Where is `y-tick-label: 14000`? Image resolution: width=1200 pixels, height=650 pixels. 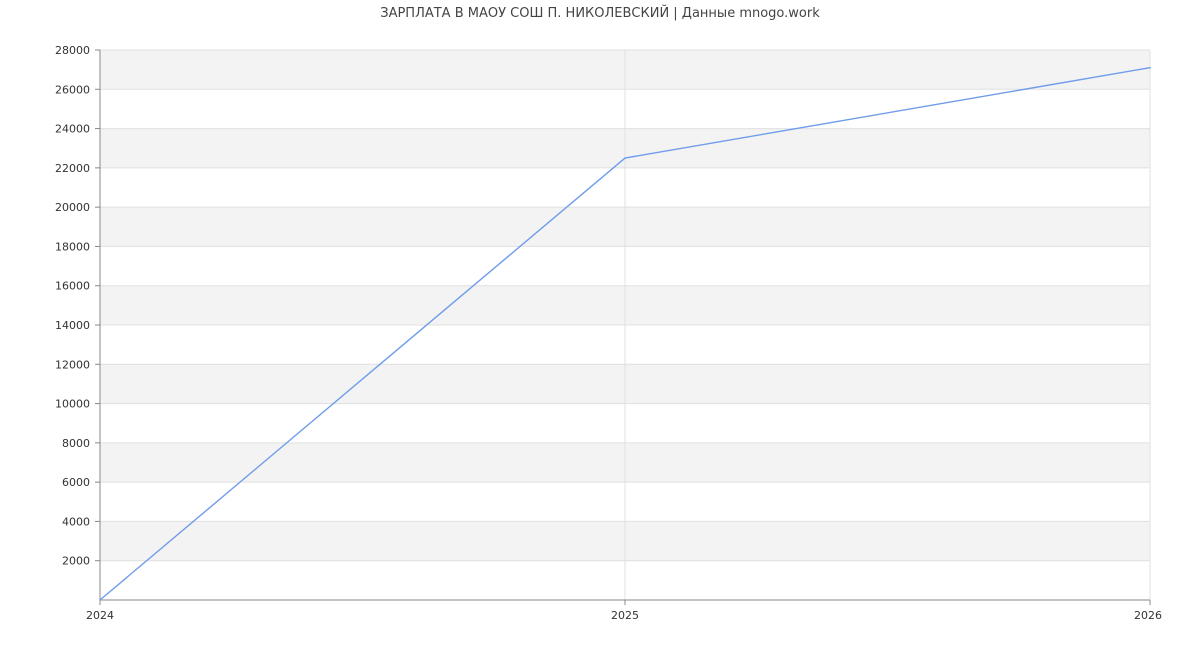 y-tick-label: 14000 is located at coordinates (72, 325).